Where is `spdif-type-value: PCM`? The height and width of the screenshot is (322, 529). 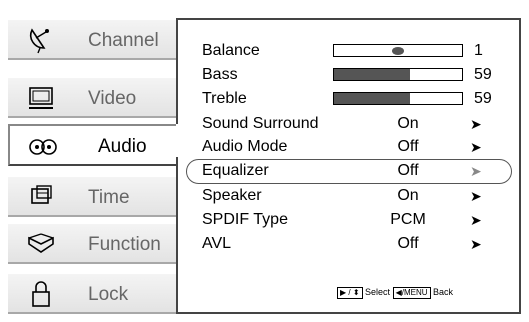
spdif-type-value: PCM is located at coordinates (408, 219).